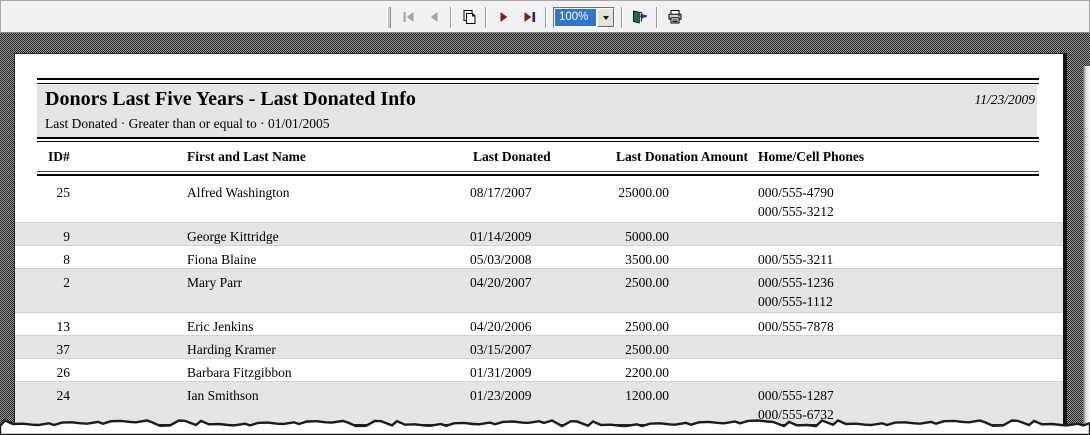 Image resolution: width=1090 pixels, height=435 pixels. I want to click on close-preview-button, so click(639, 17).